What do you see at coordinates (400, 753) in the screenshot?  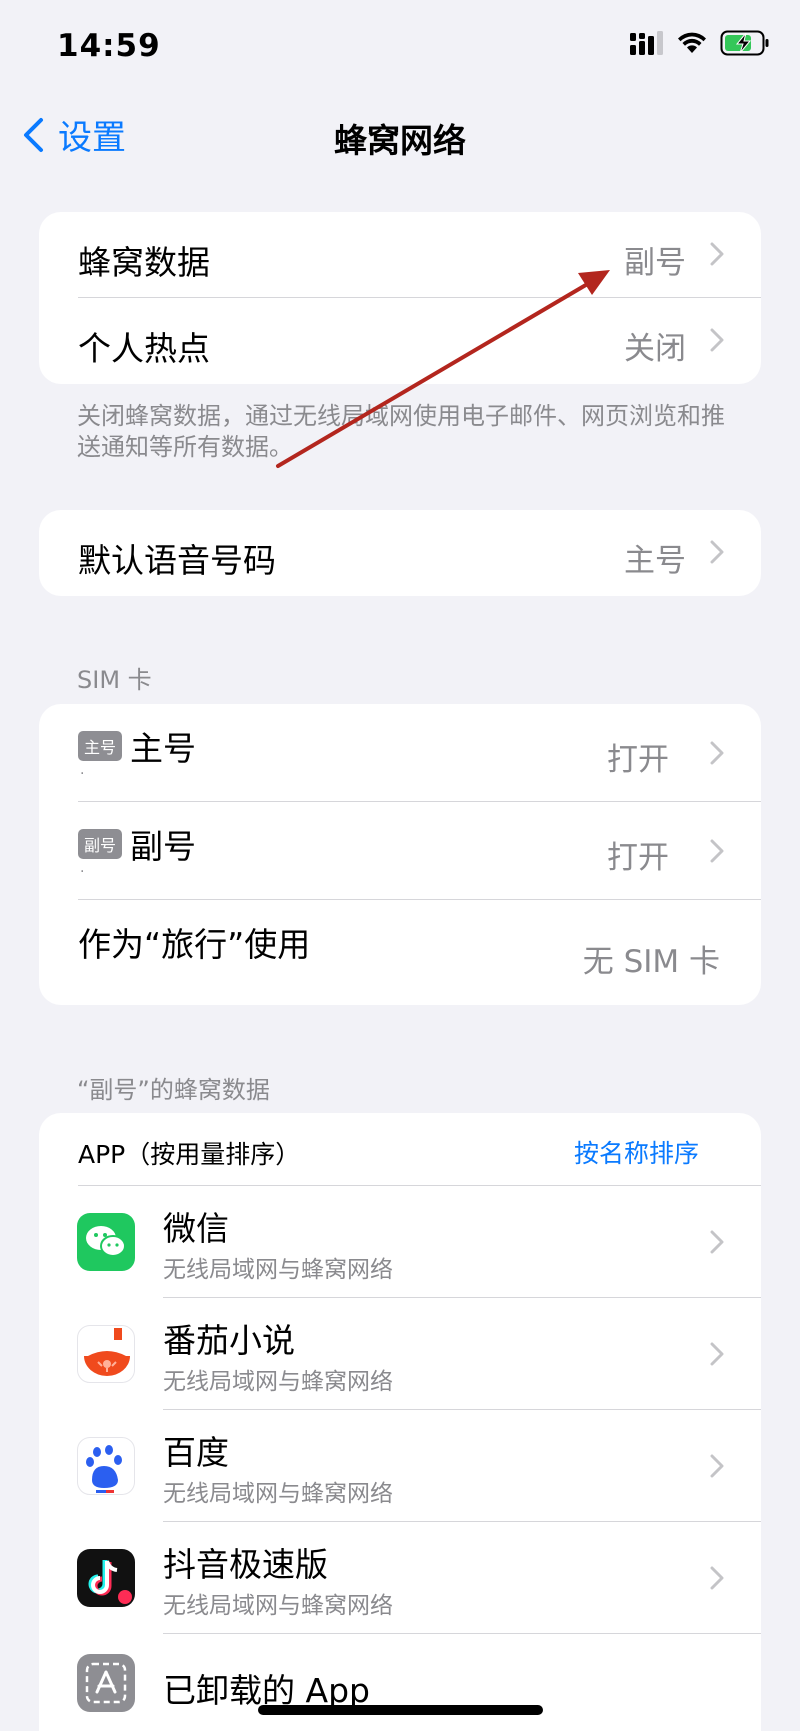 I see `row-sim-primary: 主号 主号 · 打开` at bounding box center [400, 753].